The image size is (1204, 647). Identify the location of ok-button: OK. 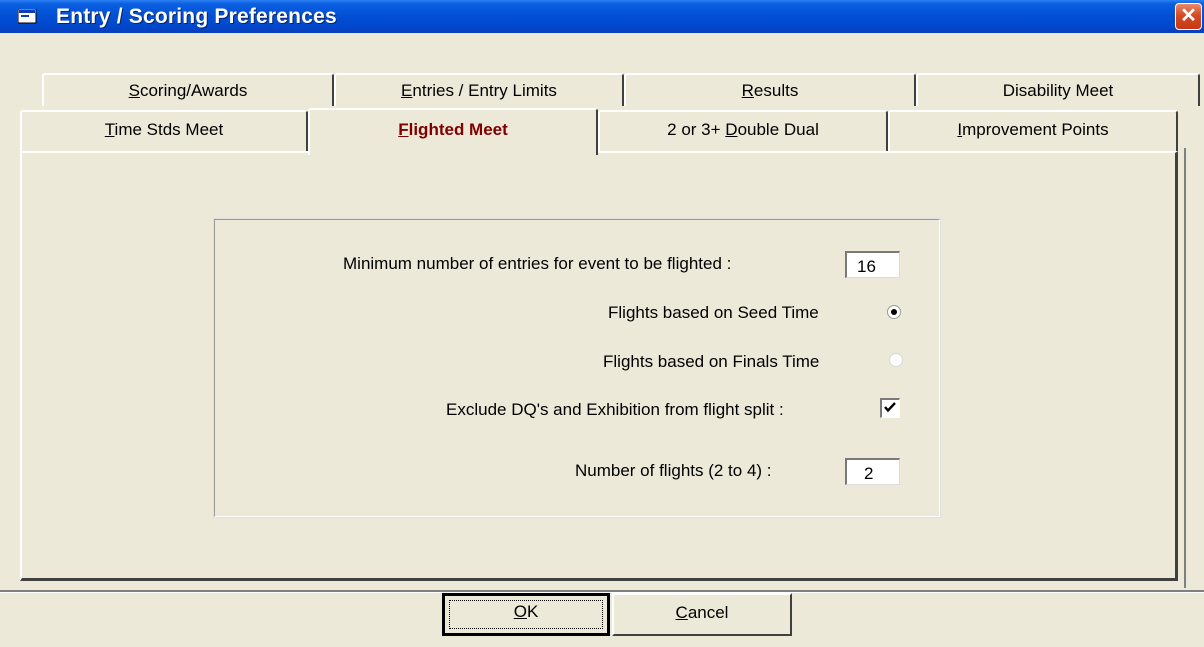
(526, 614).